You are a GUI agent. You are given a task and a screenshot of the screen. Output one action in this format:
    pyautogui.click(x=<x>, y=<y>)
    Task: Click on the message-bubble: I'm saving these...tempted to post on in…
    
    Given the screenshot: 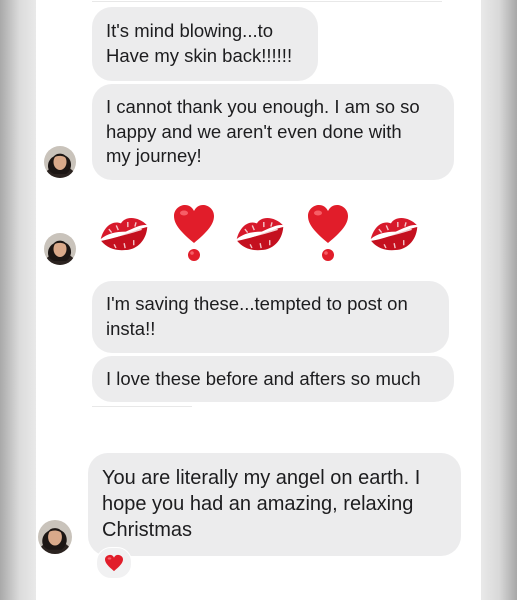 What is the action you would take?
    pyautogui.click(x=270, y=317)
    